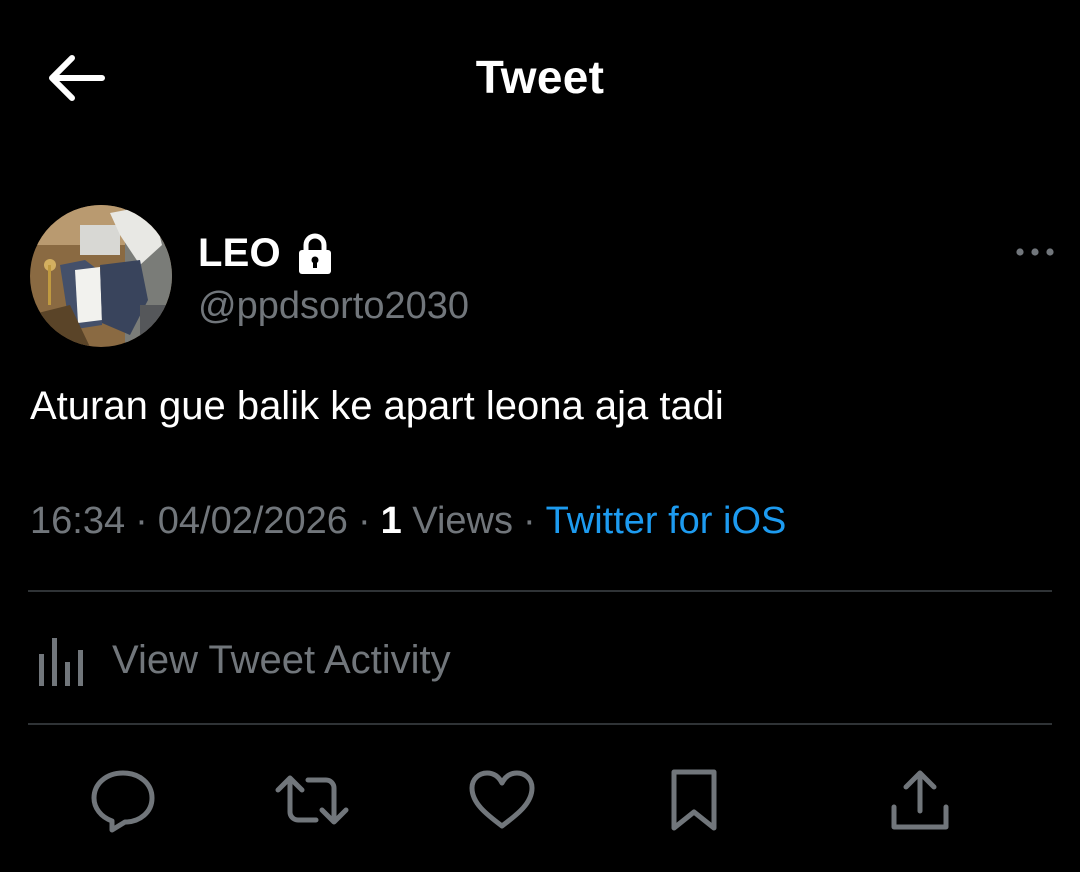 This screenshot has height=872, width=1080. Describe the element at coordinates (77, 521) in the screenshot. I see `tweet-time: 16:34` at that location.